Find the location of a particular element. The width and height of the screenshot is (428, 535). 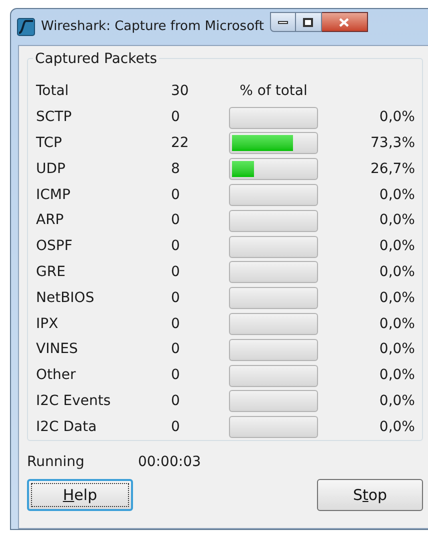

row-label: ICMP is located at coordinates (54, 195).